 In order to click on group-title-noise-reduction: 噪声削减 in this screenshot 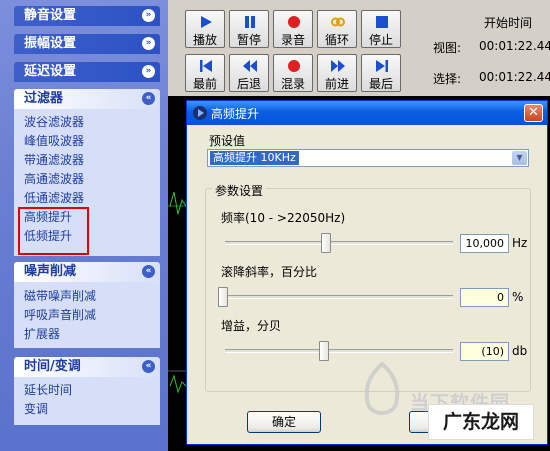, I will do `click(50, 271)`.